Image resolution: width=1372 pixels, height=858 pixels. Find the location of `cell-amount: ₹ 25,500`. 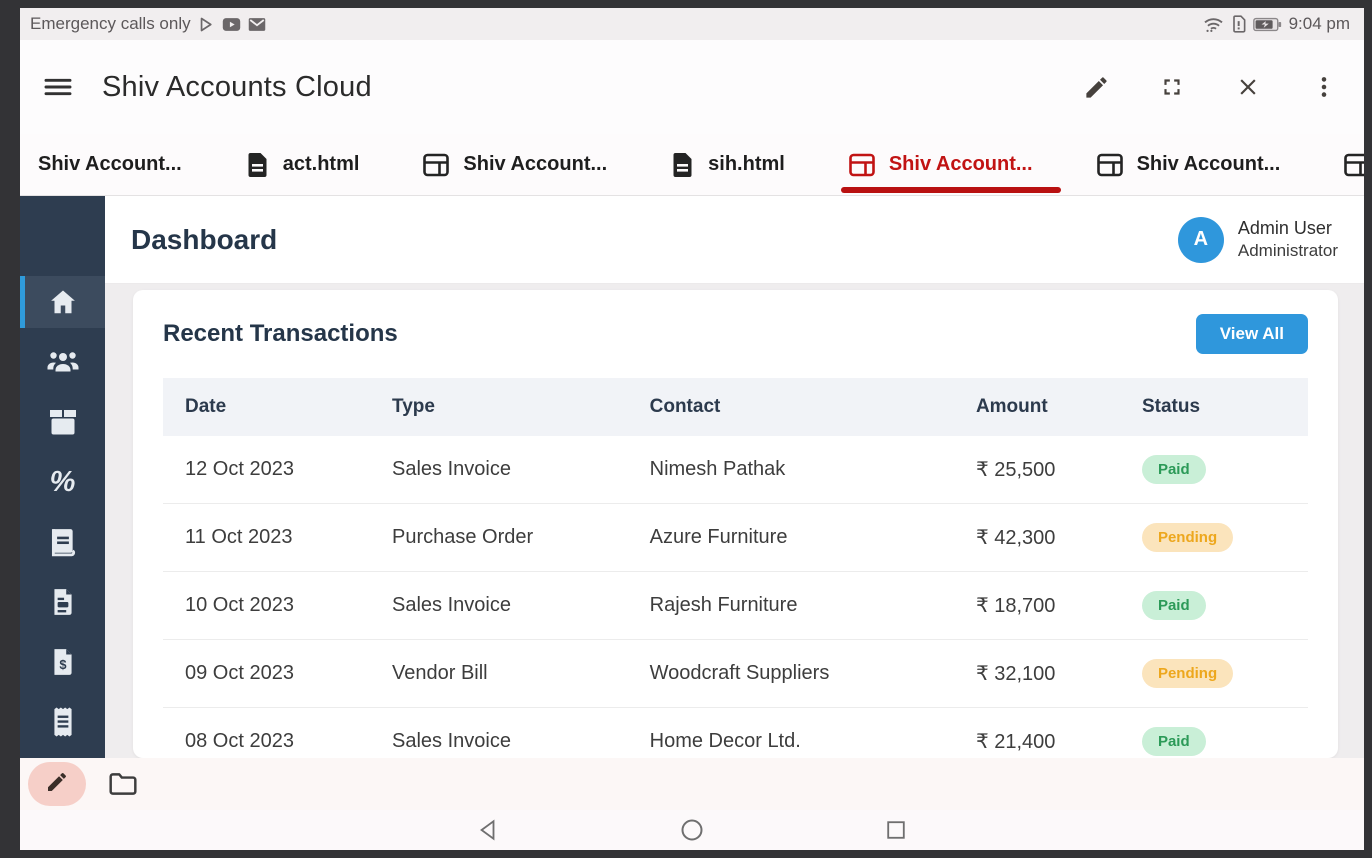

cell-amount: ₹ 25,500 is located at coordinates (1058, 470).